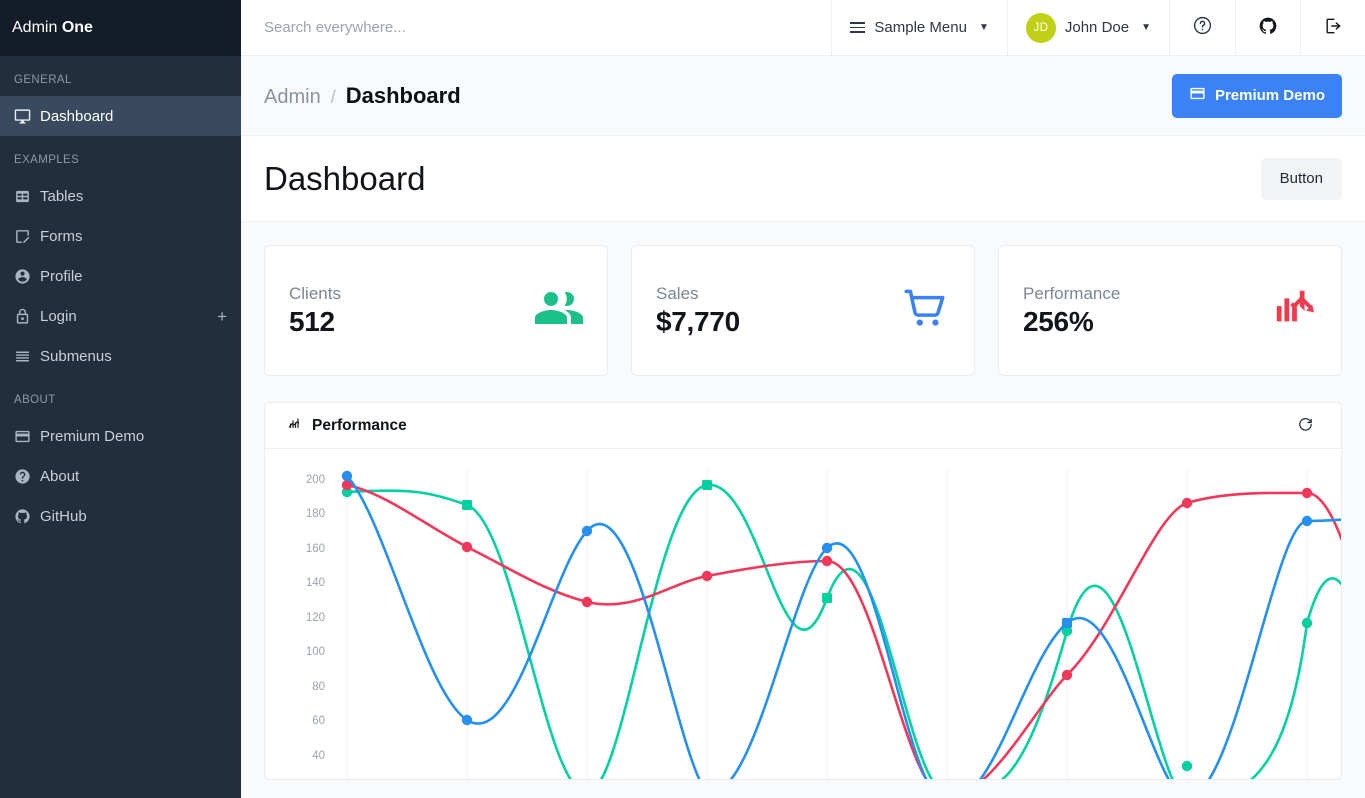  What do you see at coordinates (677, 293) in the screenshot?
I see `stat-label: Sales` at bounding box center [677, 293].